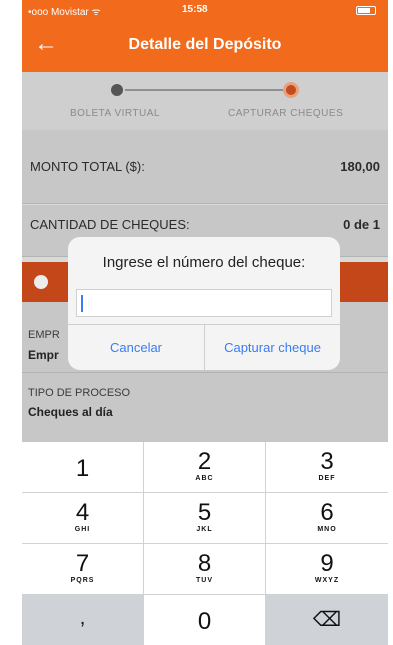 The width and height of the screenshot is (393, 645). What do you see at coordinates (366, 10) in the screenshot?
I see `battery-icon` at bounding box center [366, 10].